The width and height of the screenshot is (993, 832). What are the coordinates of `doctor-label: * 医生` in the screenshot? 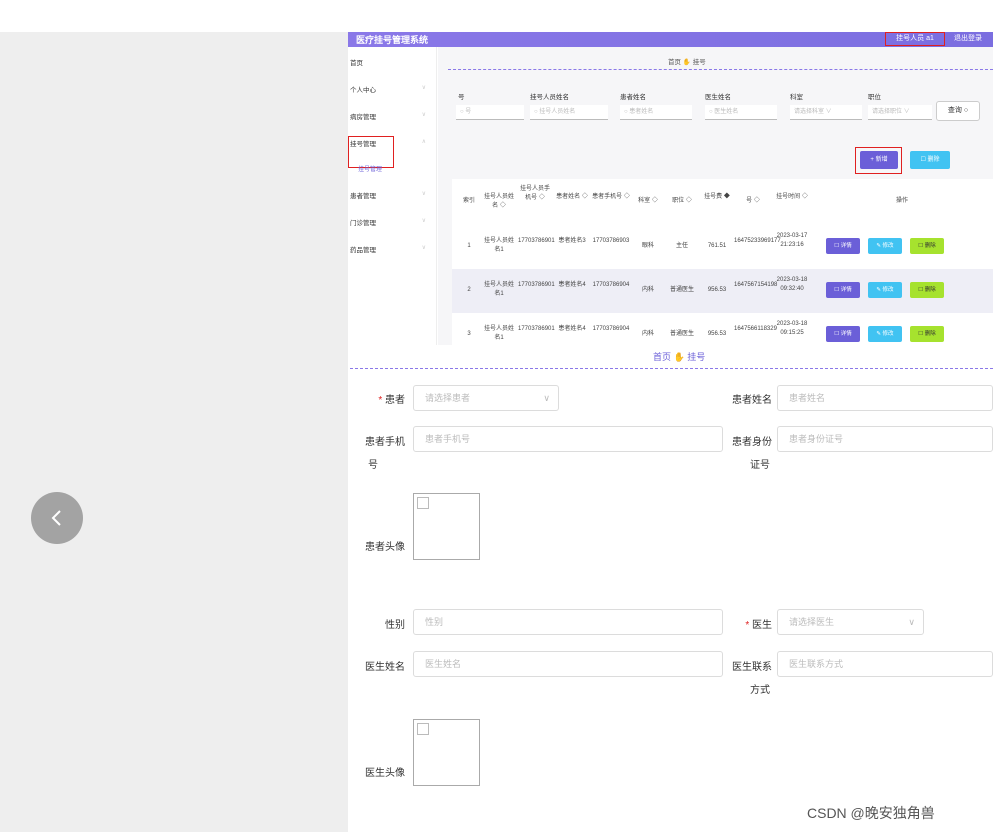 It's located at (758, 625).